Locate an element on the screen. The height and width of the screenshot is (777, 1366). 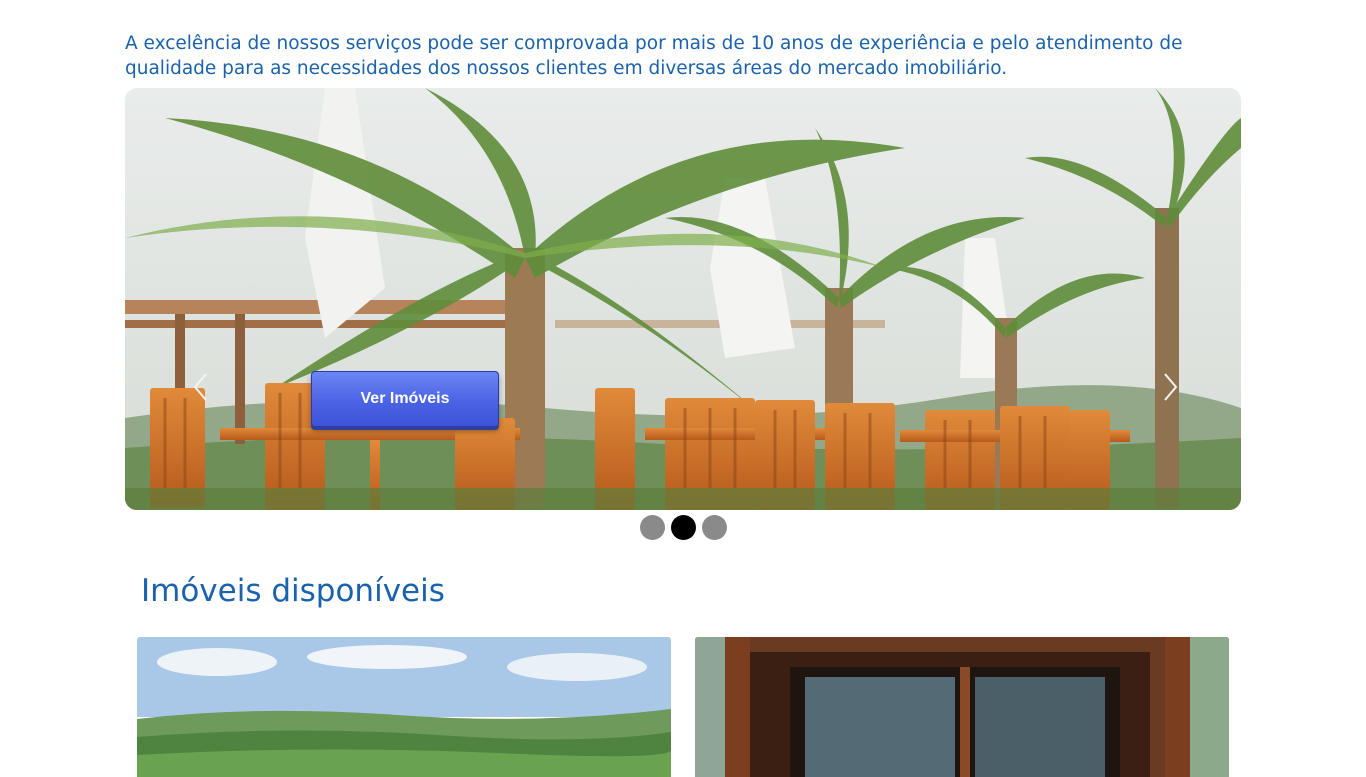
chevron-right-icon is located at coordinates (1171, 387).